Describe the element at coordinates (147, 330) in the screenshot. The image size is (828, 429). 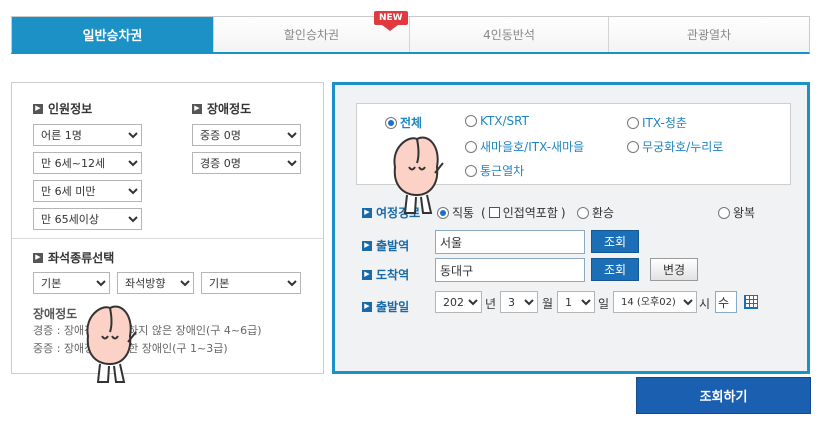
I see `note-mild: 경증 : 장애정도가 심하지 않은 장애인(구 4~6급)` at that location.